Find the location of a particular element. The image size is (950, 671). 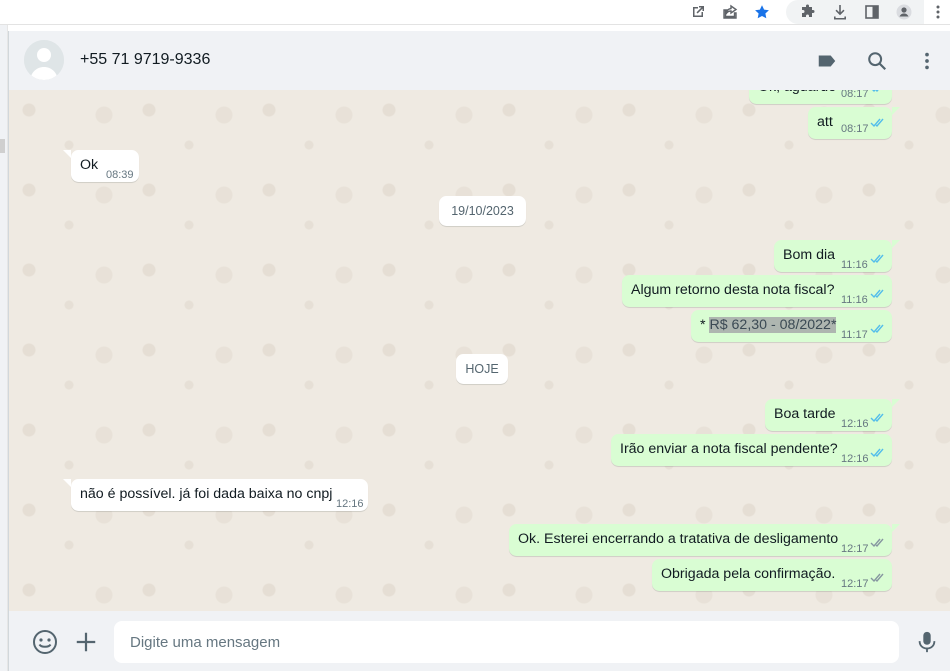

extensions-icon is located at coordinates (808, 12).